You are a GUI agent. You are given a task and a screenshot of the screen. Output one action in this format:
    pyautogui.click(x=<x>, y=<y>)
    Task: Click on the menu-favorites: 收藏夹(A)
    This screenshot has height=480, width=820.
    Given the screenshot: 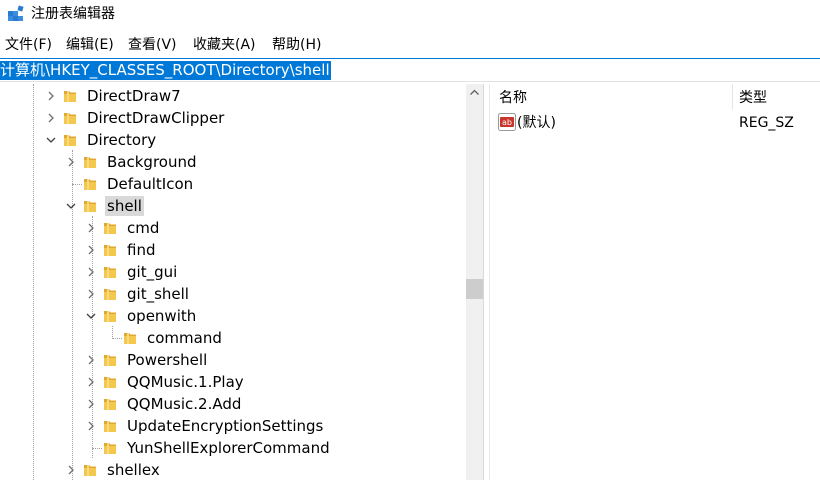 What is the action you would take?
    pyautogui.click(x=224, y=45)
    